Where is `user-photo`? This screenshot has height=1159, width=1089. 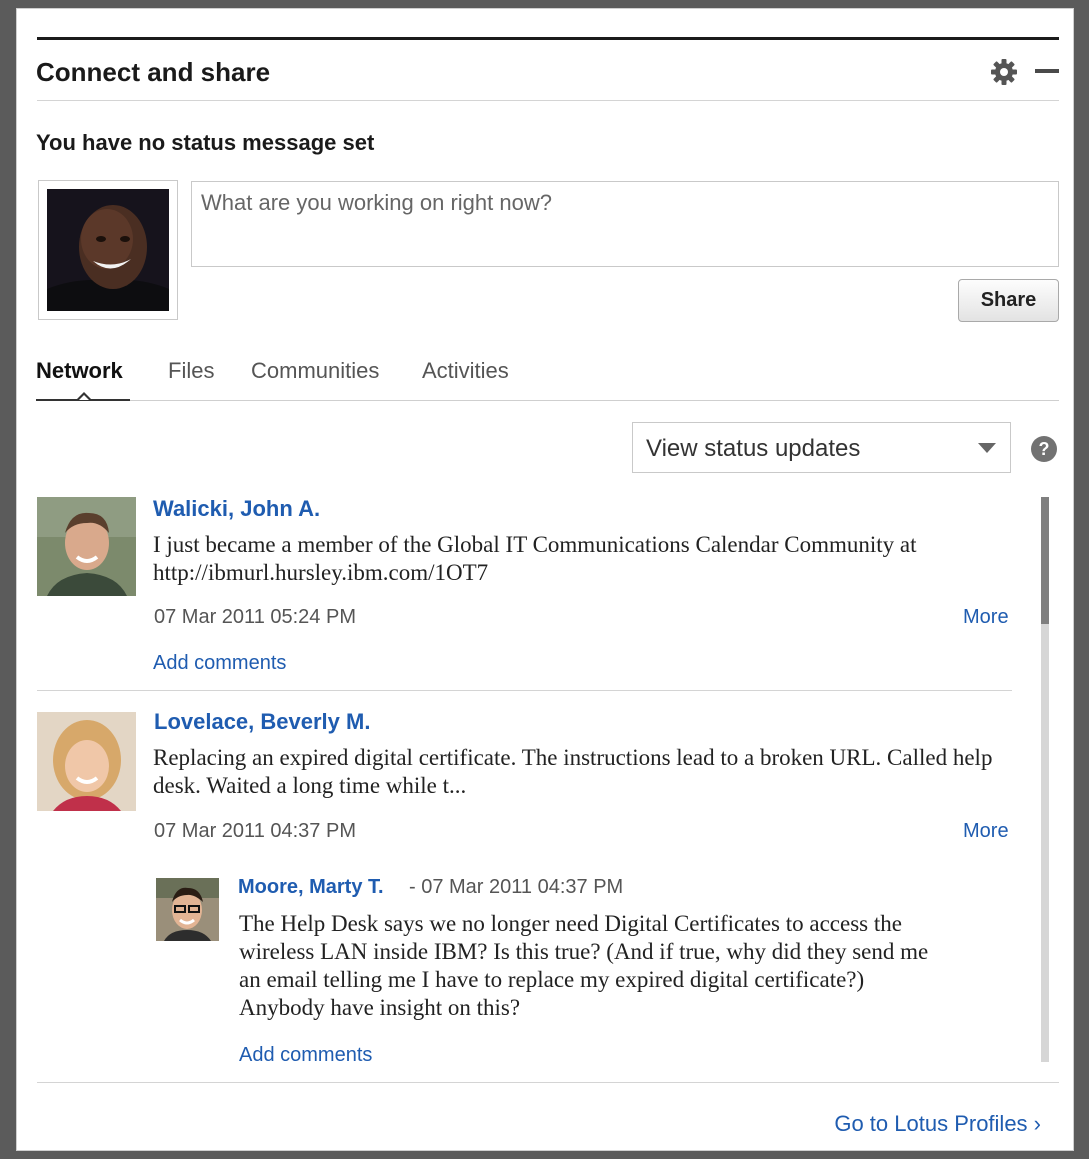
user-photo is located at coordinates (108, 250).